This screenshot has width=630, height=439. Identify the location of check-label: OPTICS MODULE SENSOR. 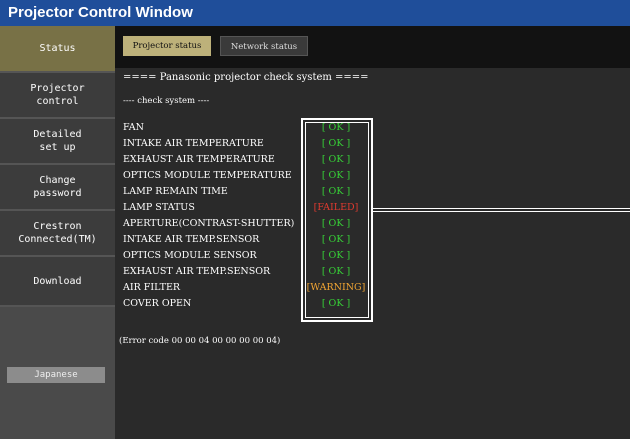
(190, 255).